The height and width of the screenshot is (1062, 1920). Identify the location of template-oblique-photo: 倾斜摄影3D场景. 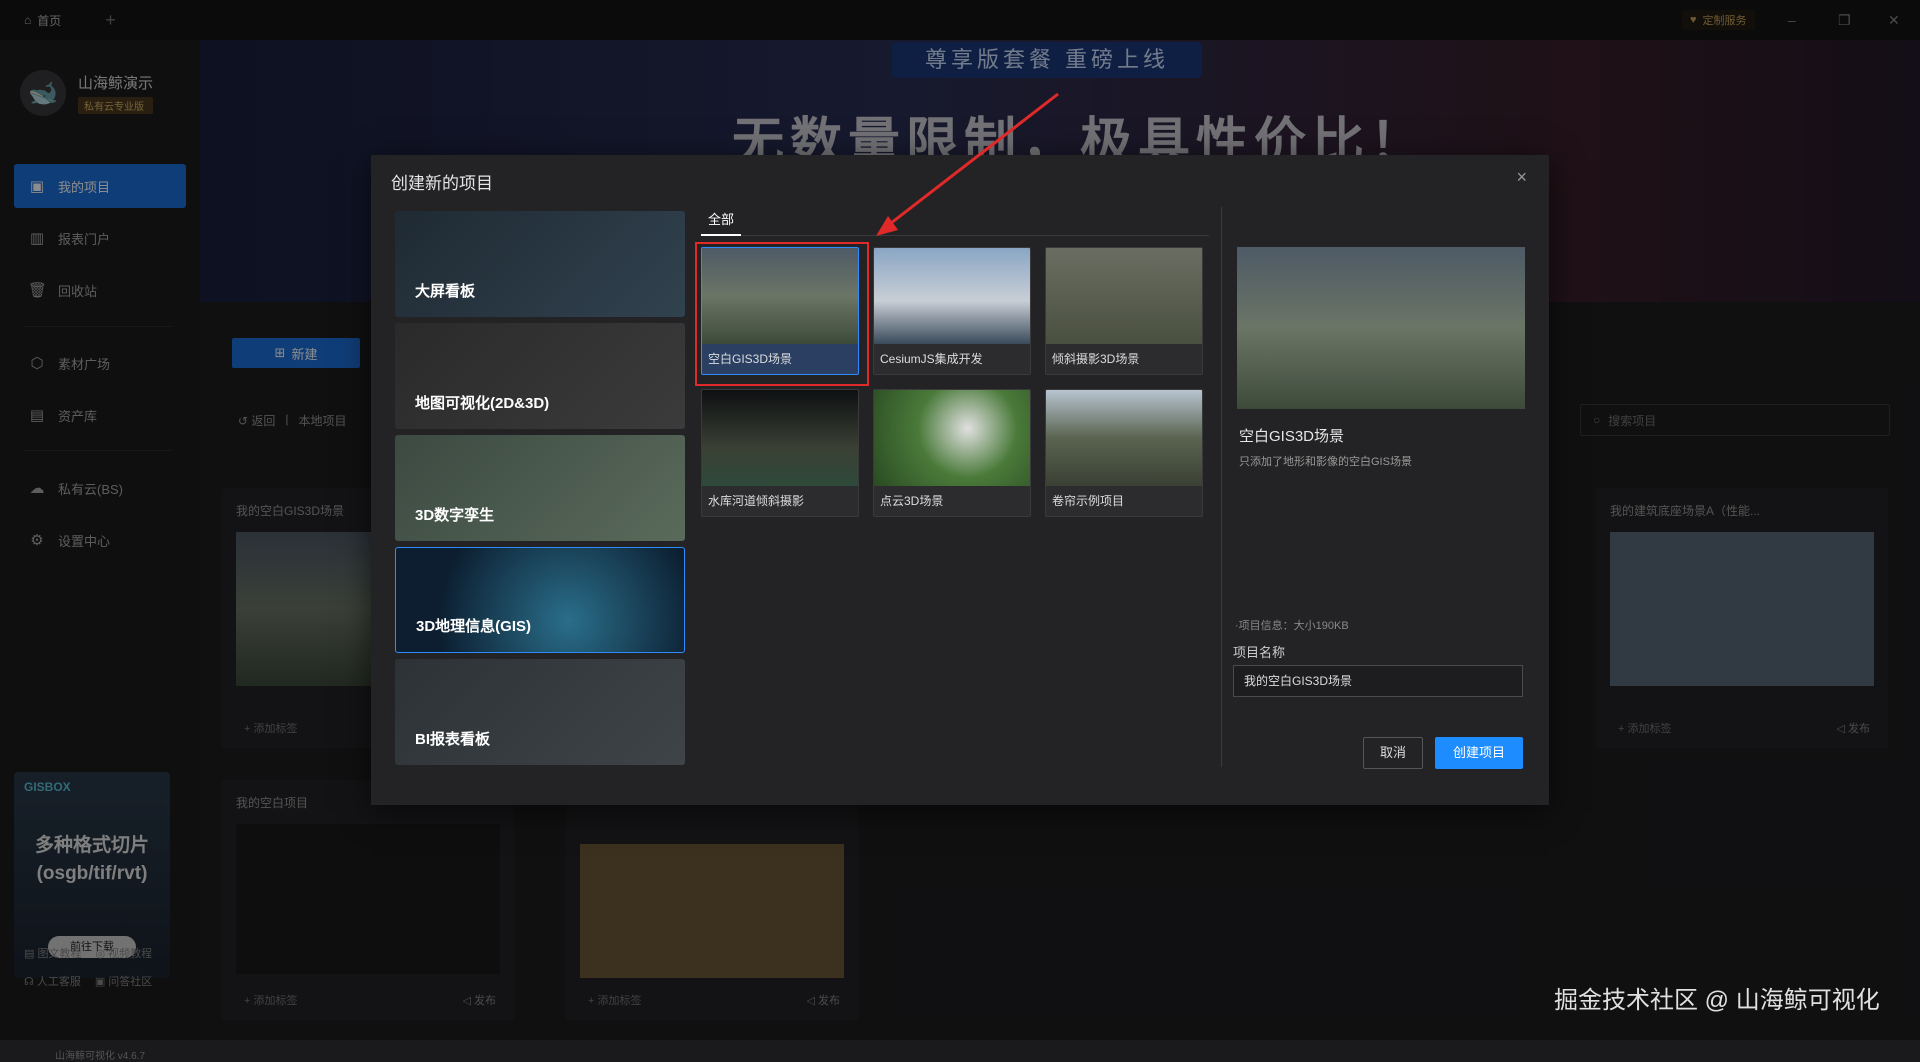
(1124, 311).